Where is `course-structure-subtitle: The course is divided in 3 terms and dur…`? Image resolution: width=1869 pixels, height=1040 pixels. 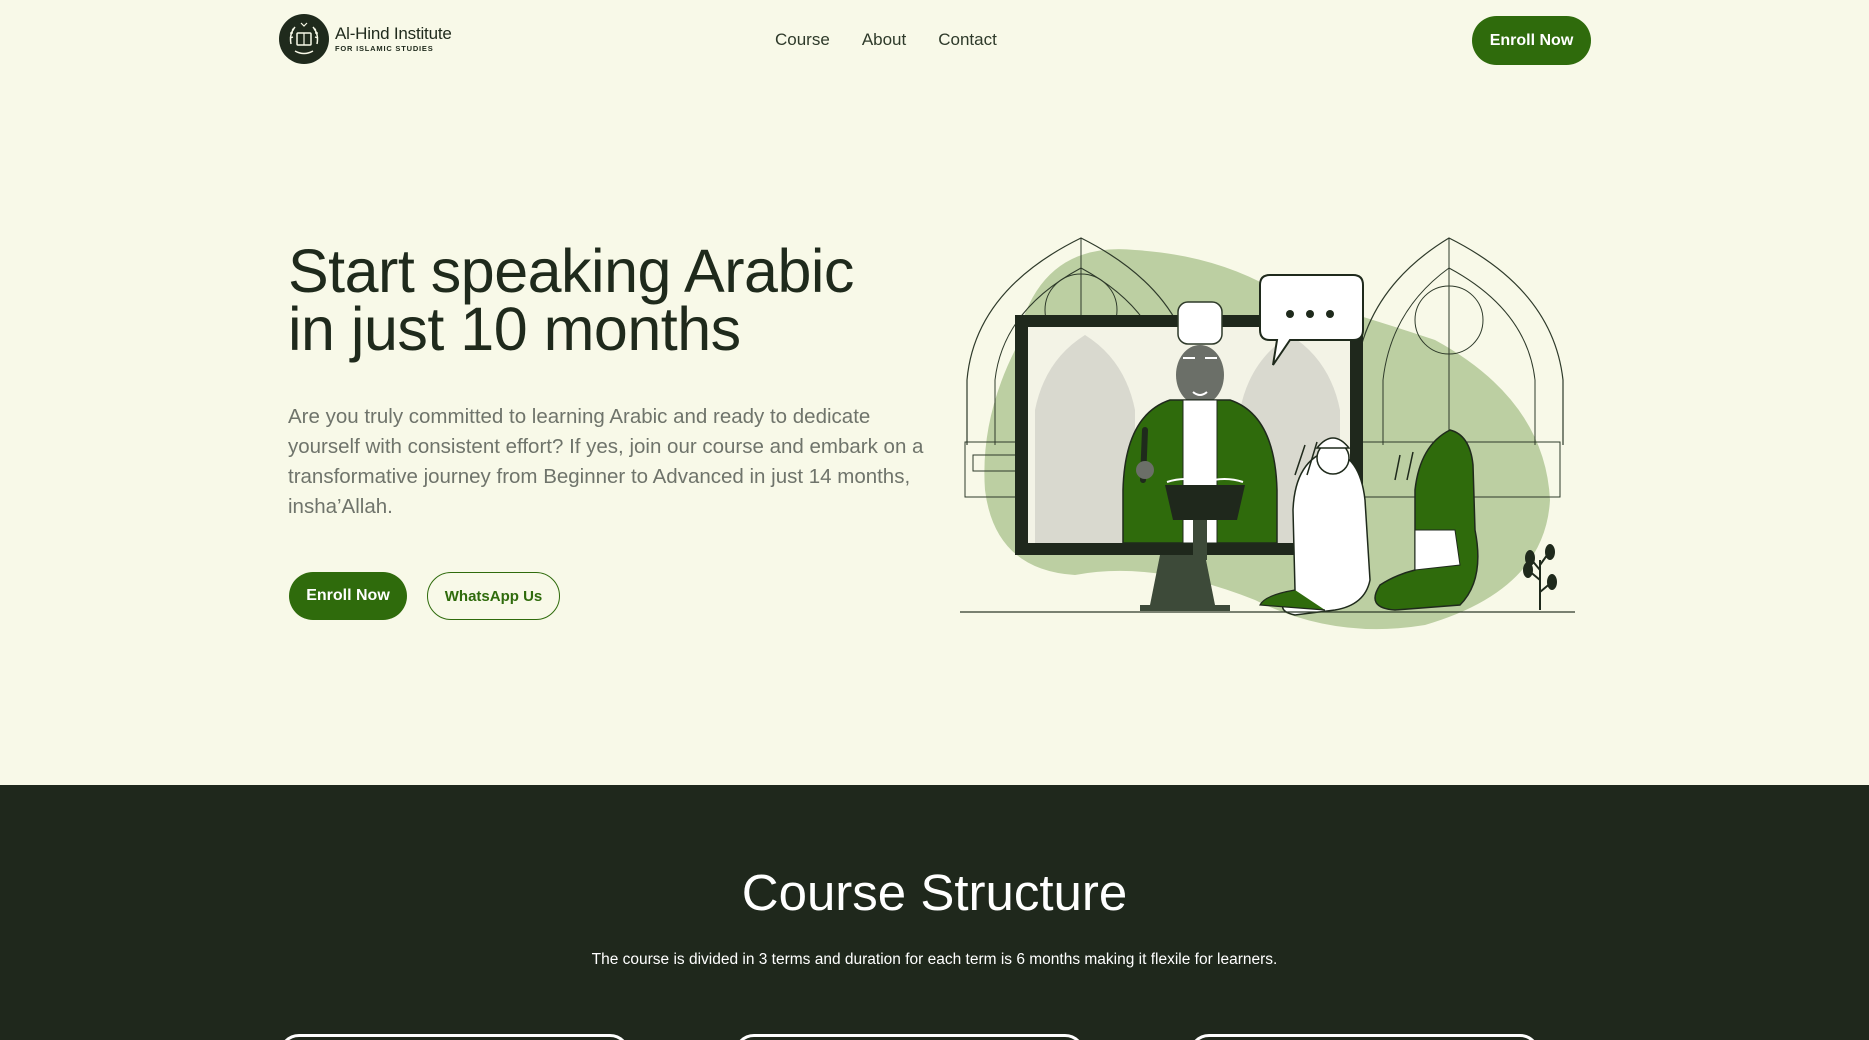
course-structure-subtitle: The course is divided in 3 terms and dur… is located at coordinates (934, 959).